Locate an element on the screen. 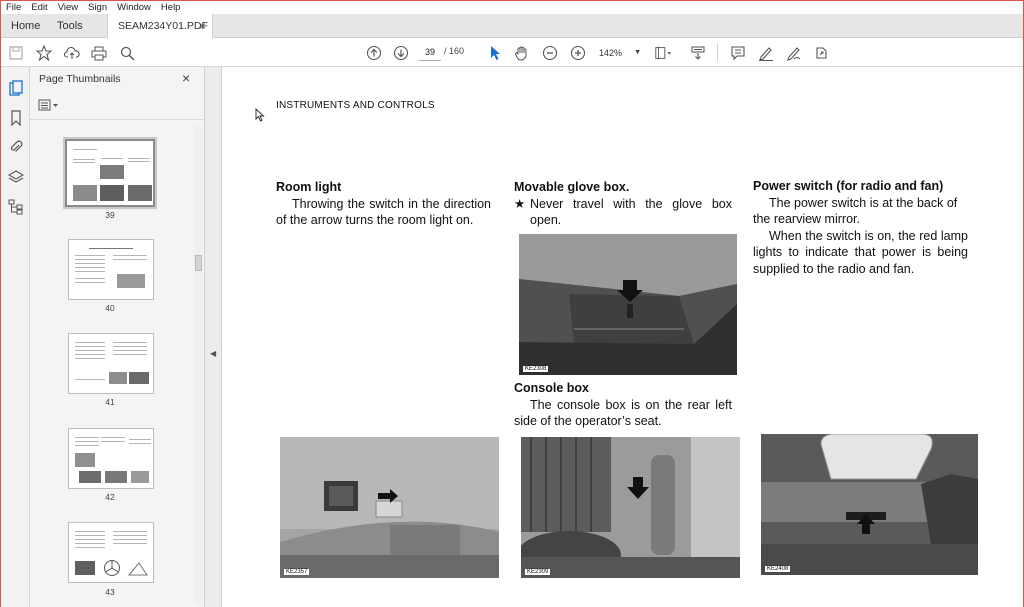 The image size is (1024, 607). comment-icon is located at coordinates (738, 53).